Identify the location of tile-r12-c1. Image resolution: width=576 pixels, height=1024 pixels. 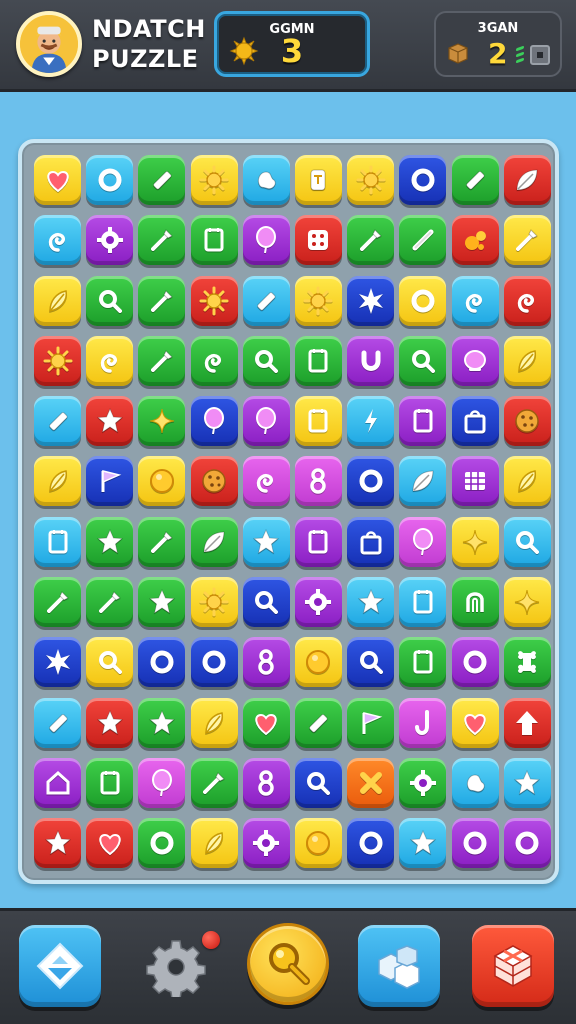
(57, 843).